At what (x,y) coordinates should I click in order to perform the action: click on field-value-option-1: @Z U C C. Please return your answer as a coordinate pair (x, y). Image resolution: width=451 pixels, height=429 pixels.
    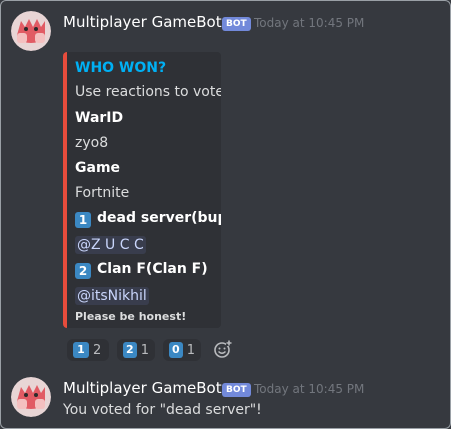
    Looking at the image, I should click on (110, 244).